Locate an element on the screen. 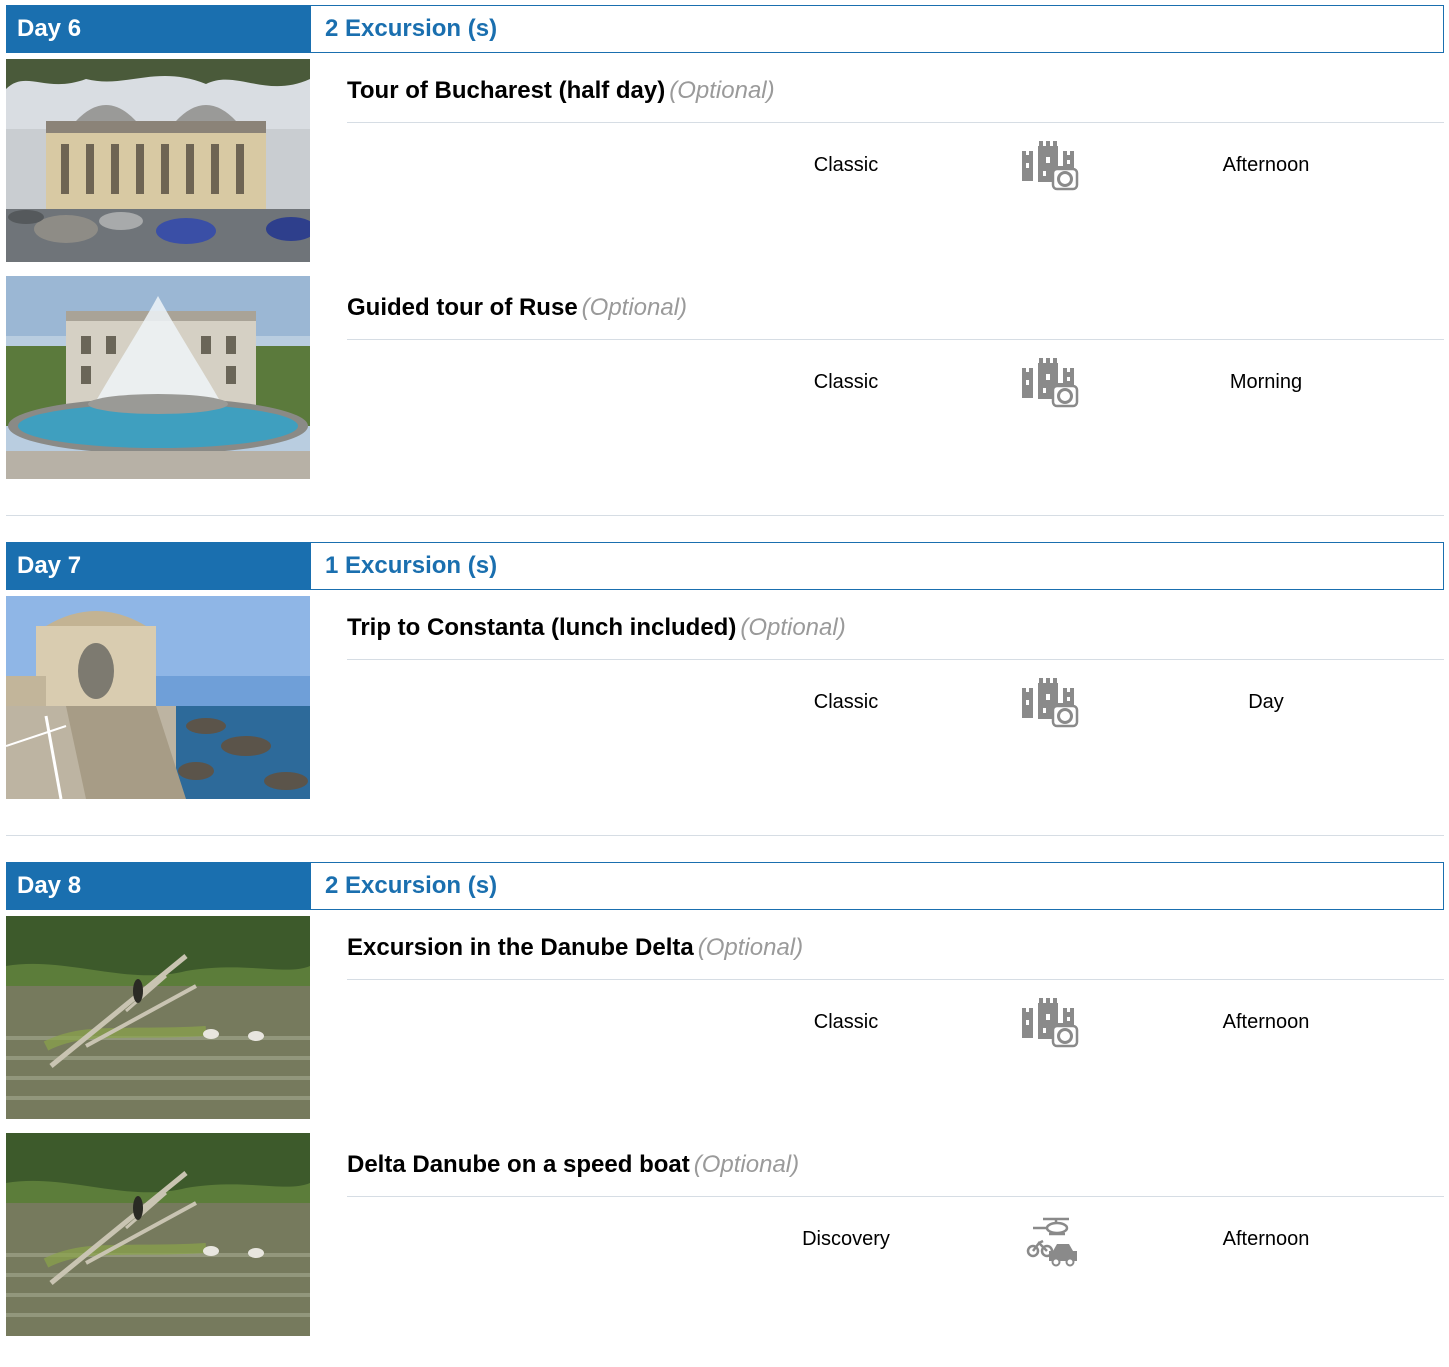 The image size is (1449, 1367). excursion-title: Excursion in the Danube Delta (Optional) is located at coordinates (575, 948).